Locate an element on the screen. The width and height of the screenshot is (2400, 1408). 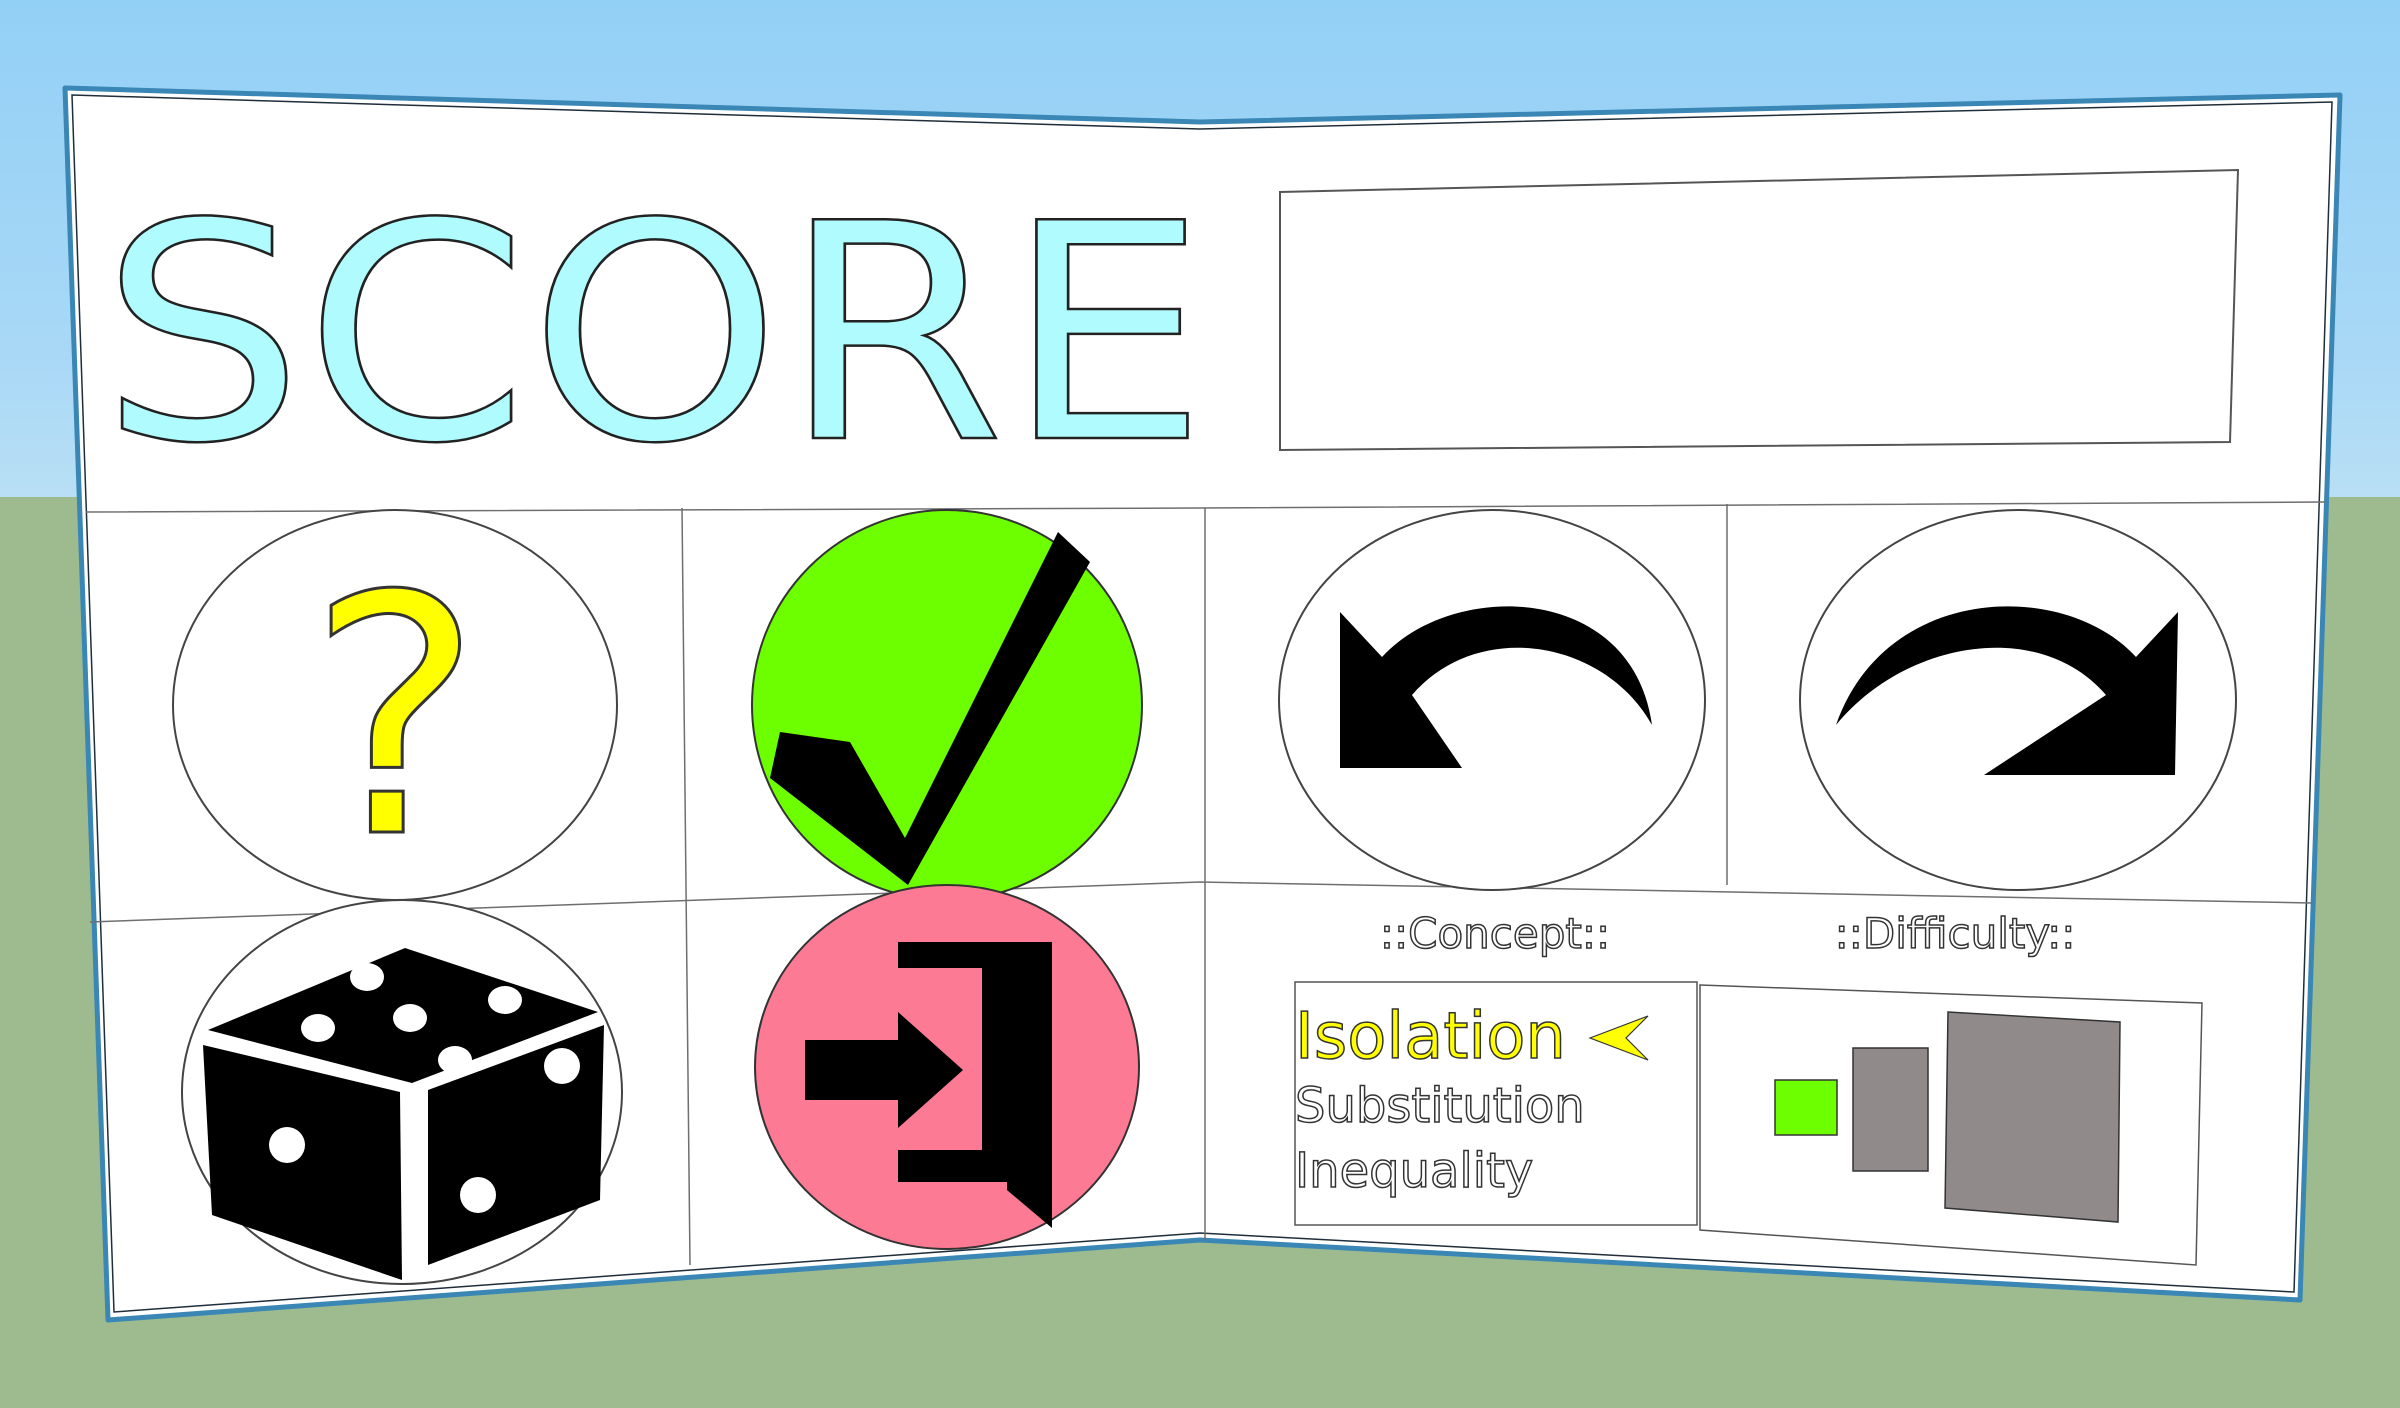
concept-item-label: Substitution is located at coordinates (1440, 1106).